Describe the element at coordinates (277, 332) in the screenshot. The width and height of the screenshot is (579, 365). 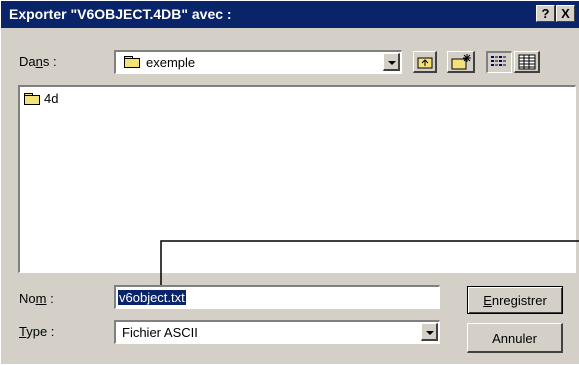
I see `file-type-select: Fichier ASCII` at that location.